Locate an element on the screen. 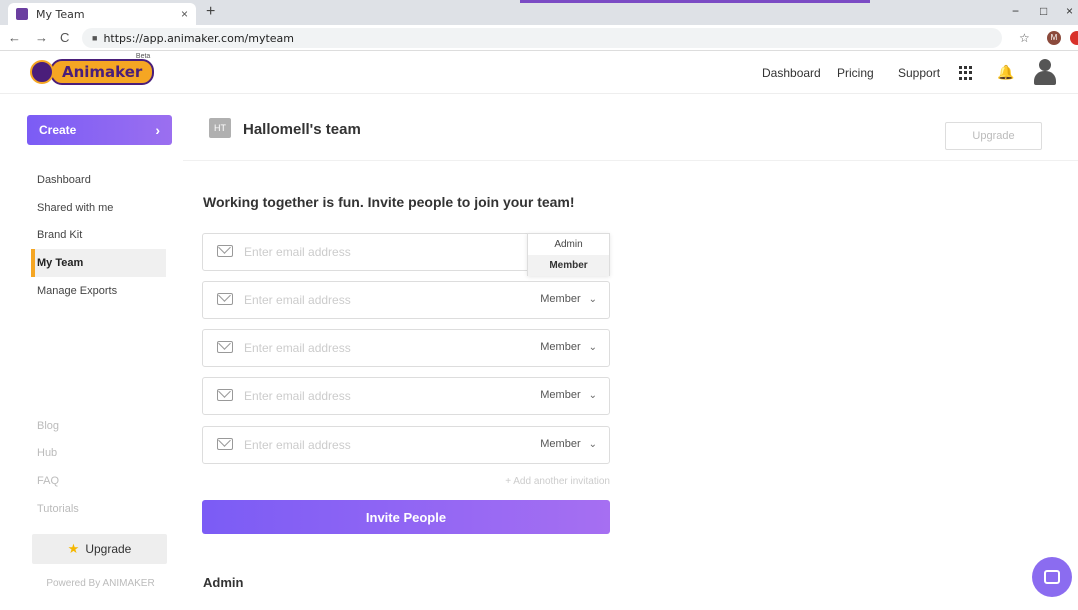 This screenshot has height=610, width=1078. avatar-head is located at coordinates (1045, 65).